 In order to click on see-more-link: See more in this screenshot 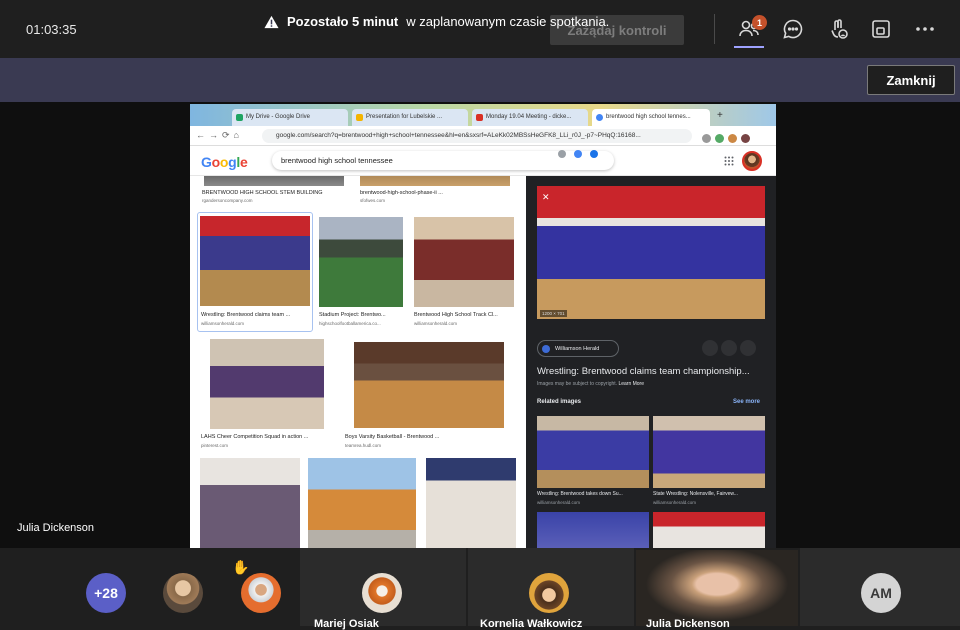, I will do `click(746, 402)`.